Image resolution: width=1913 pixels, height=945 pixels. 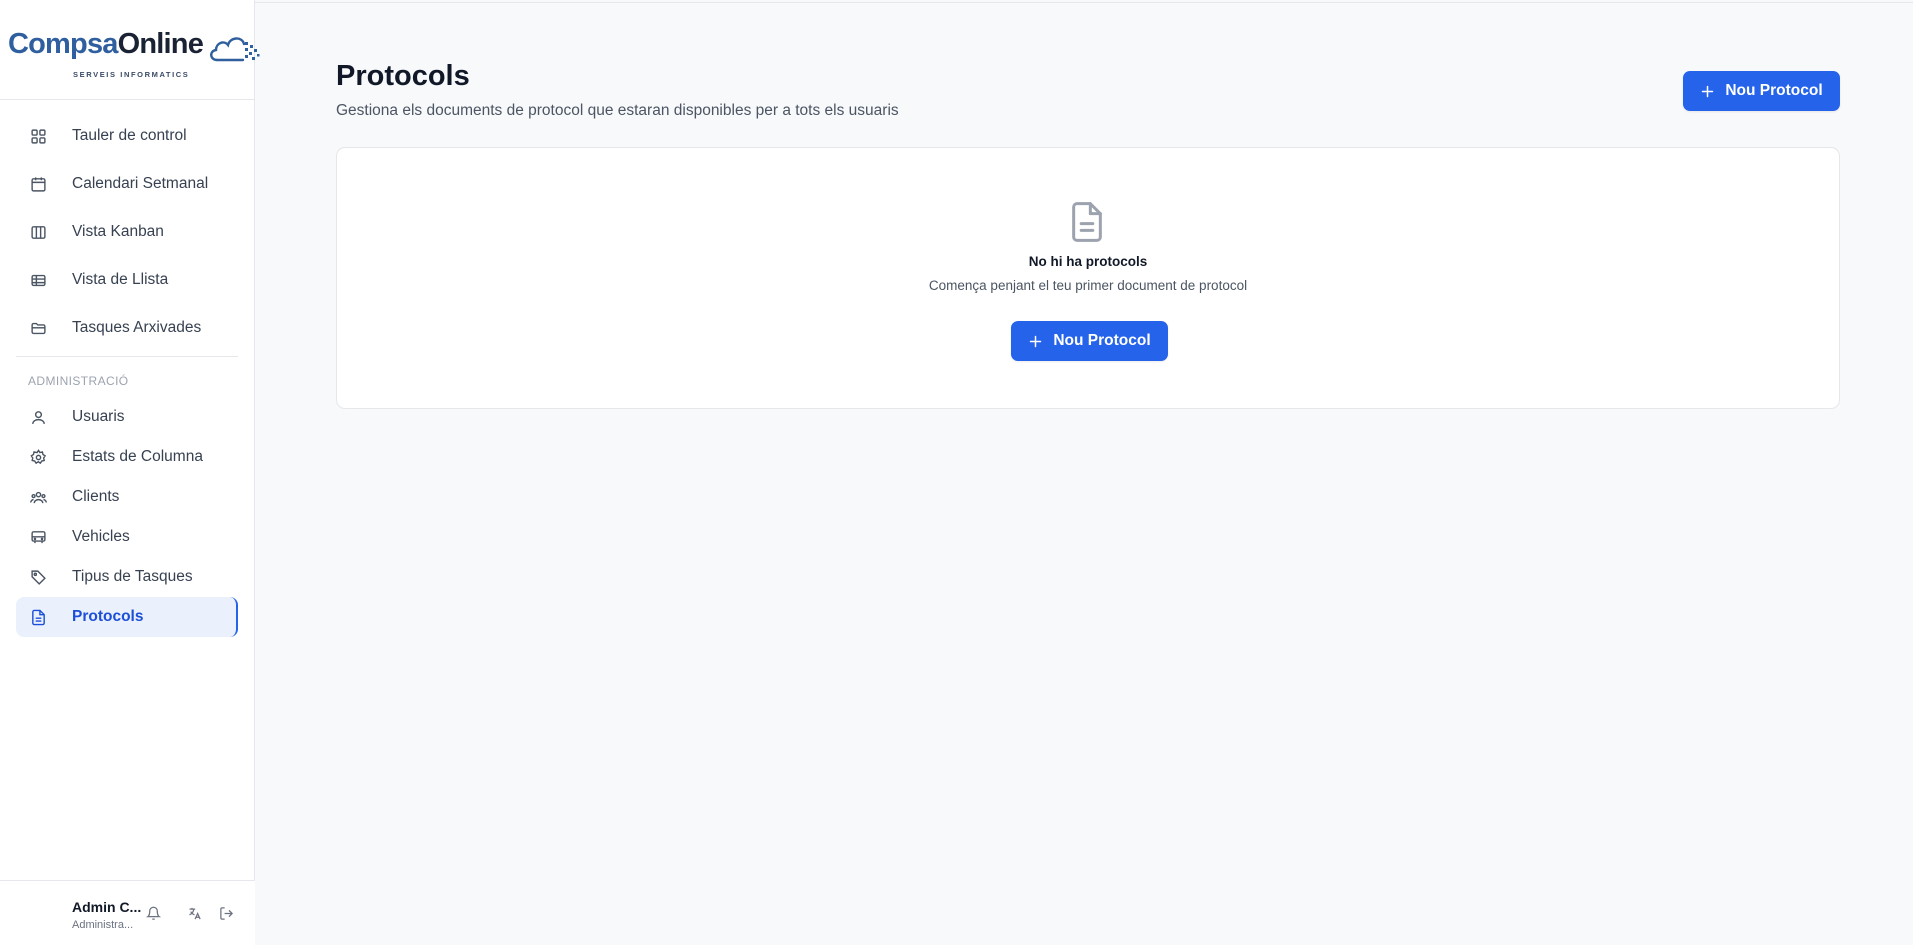 What do you see at coordinates (1088, 261) in the screenshot?
I see `empty-state-title: No hi ha protocols` at bounding box center [1088, 261].